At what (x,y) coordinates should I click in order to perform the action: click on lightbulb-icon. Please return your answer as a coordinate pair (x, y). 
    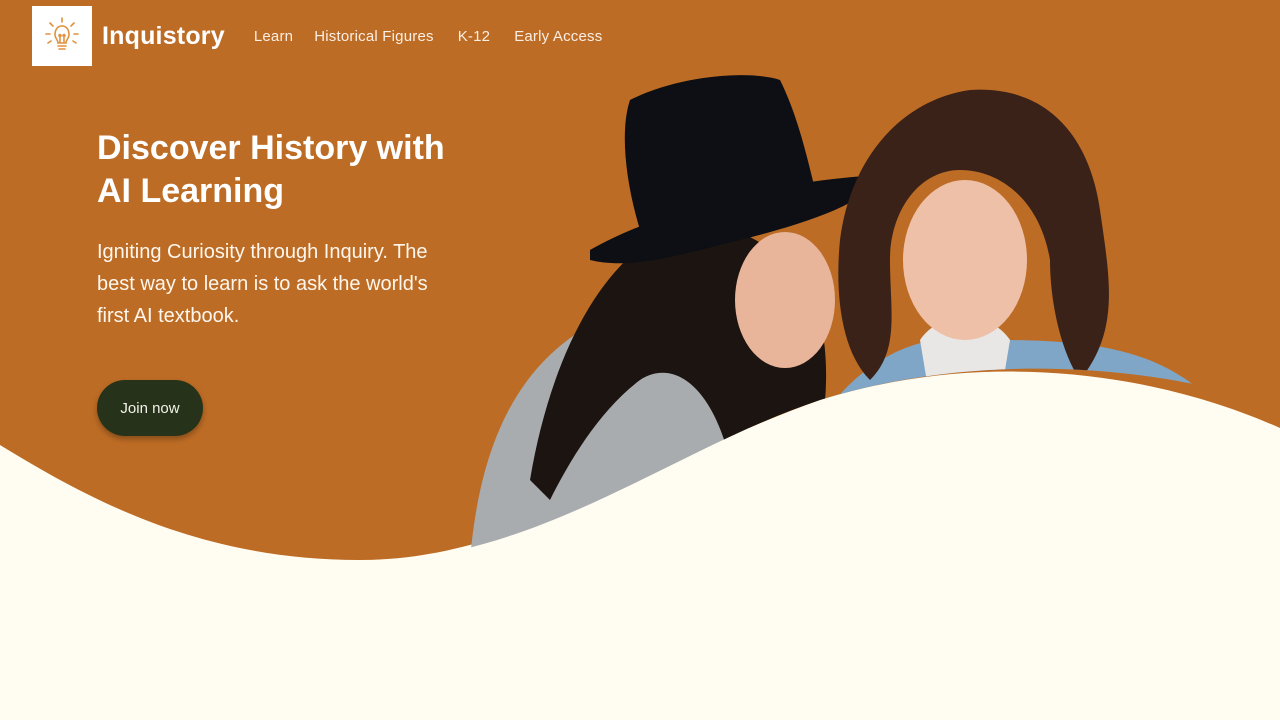
    Looking at the image, I should click on (62, 33).